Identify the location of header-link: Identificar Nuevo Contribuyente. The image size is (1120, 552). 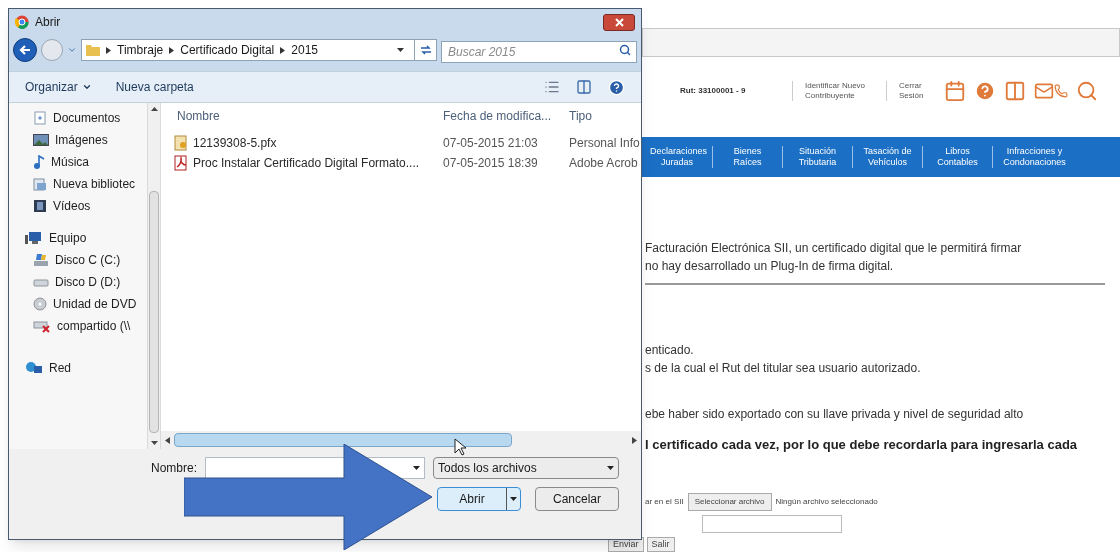
(833, 91).